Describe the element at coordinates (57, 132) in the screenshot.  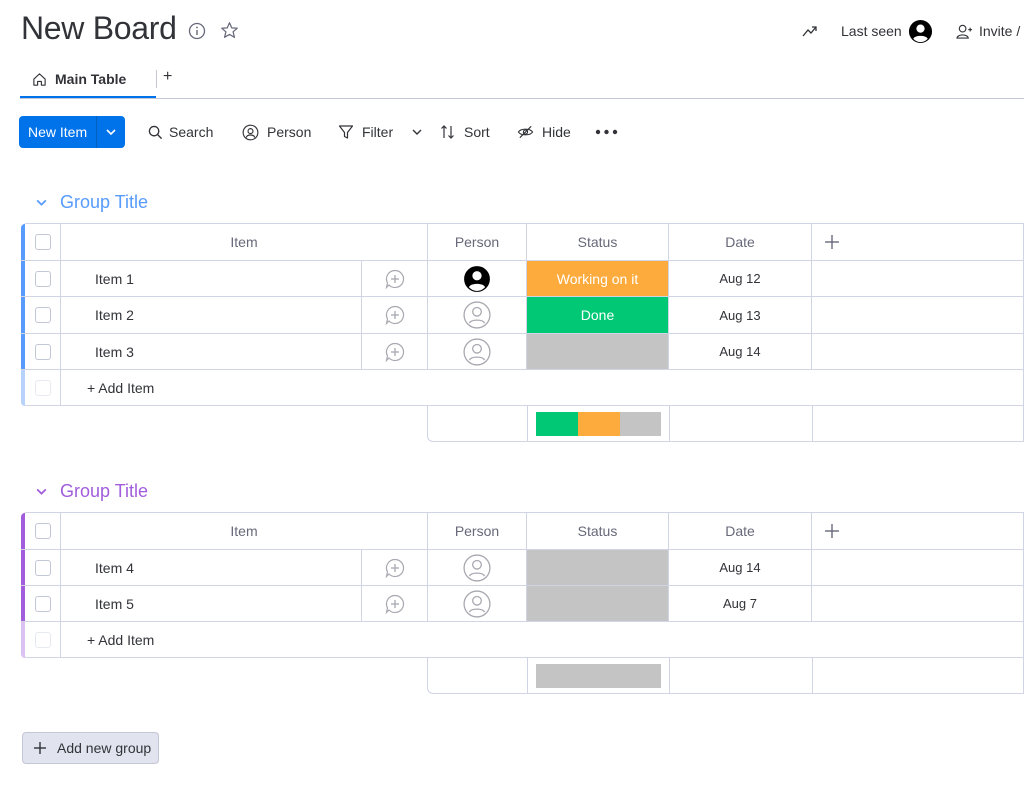
I see `new-item-label: New Item` at that location.